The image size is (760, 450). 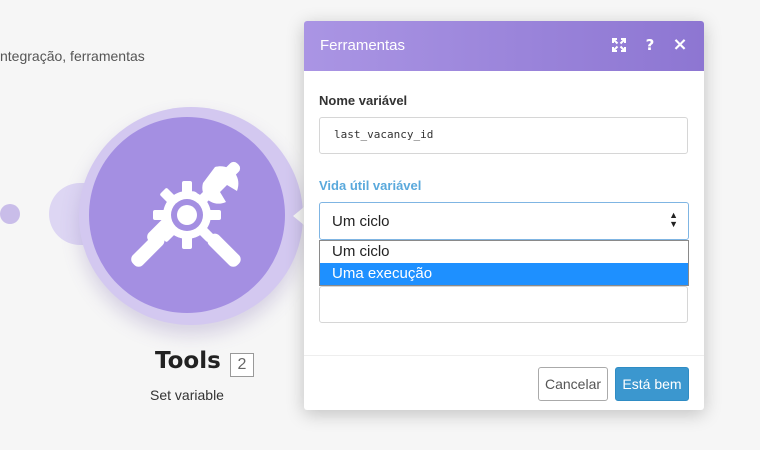 I want to click on option-one-cycle: Um ciclo, so click(x=504, y=252).